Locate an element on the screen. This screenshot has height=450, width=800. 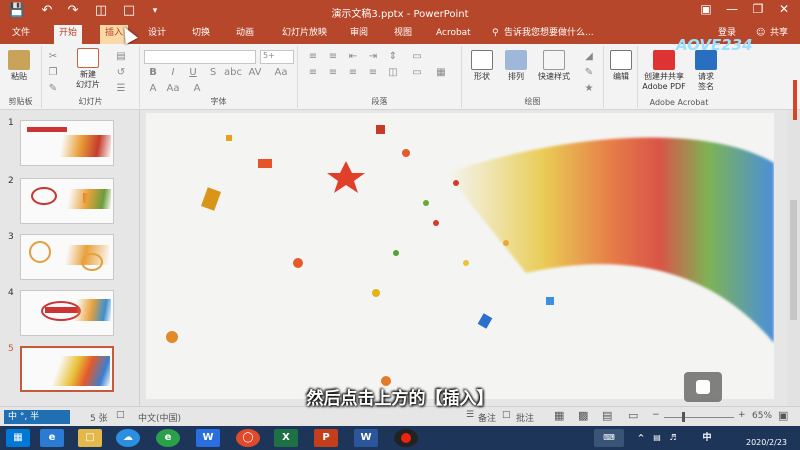
restore-icon: ❐ is located at coordinates (758, 9).